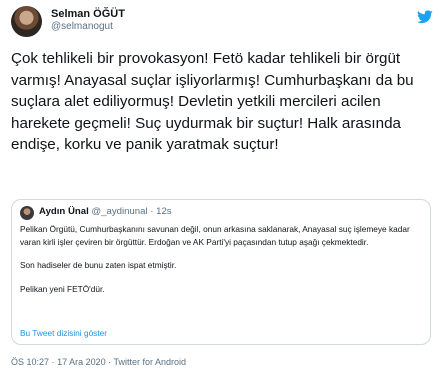 The height and width of the screenshot is (381, 443). Describe the element at coordinates (63, 333) in the screenshot. I see `show-thread-link: Bu Tweet dizisini göster` at that location.